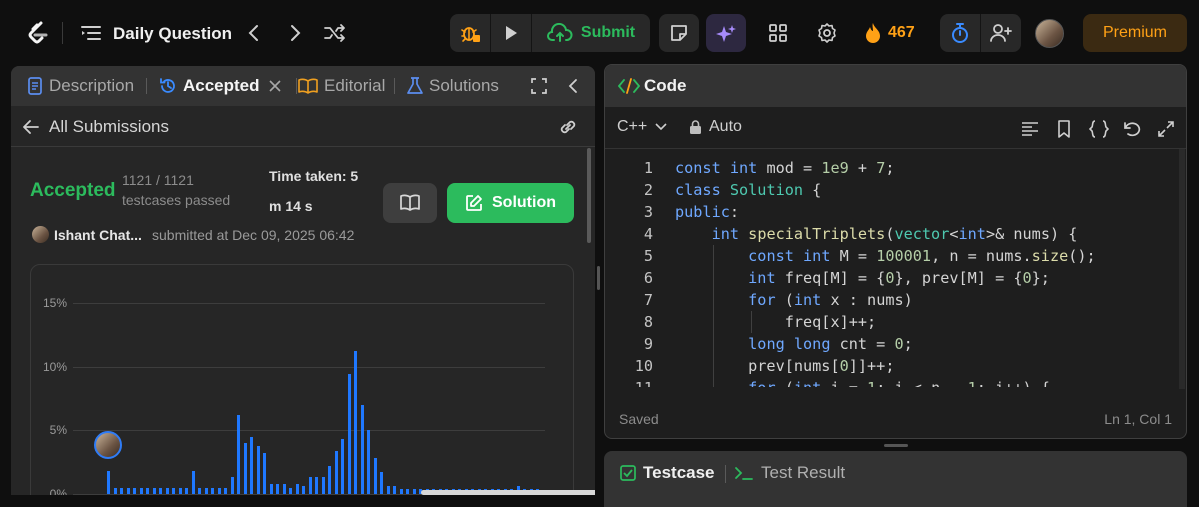  What do you see at coordinates (109, 127) in the screenshot?
I see `all-submissions-link: All Submissions` at bounding box center [109, 127].